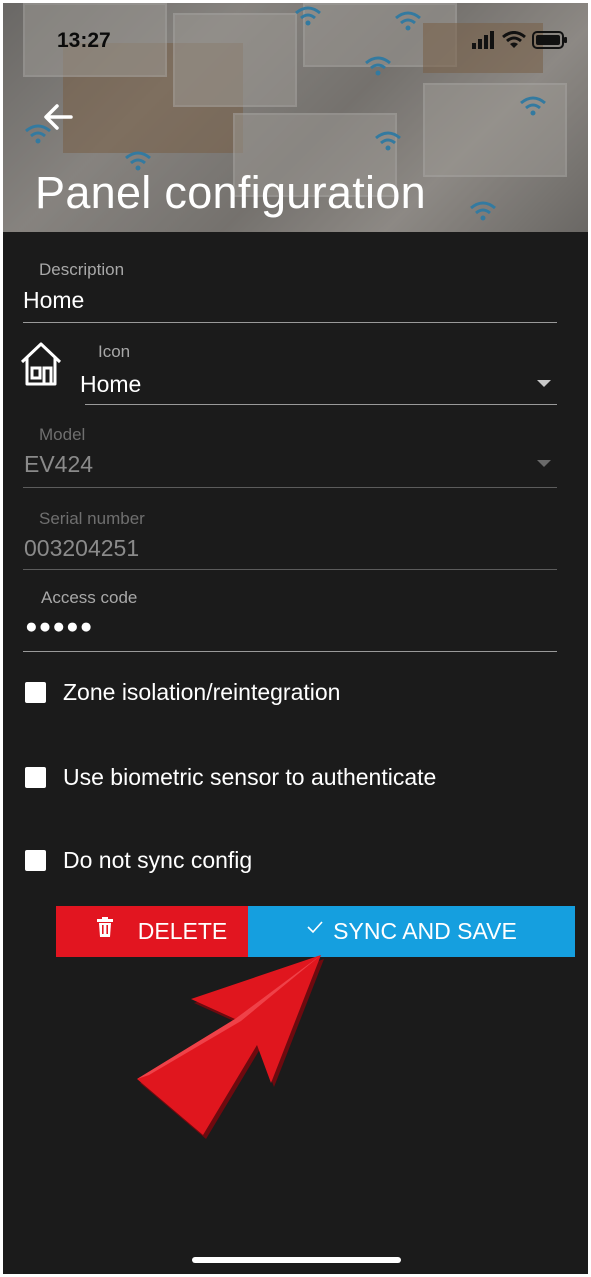 The image size is (591, 1277). What do you see at coordinates (41, 364) in the screenshot?
I see `home-icon` at bounding box center [41, 364].